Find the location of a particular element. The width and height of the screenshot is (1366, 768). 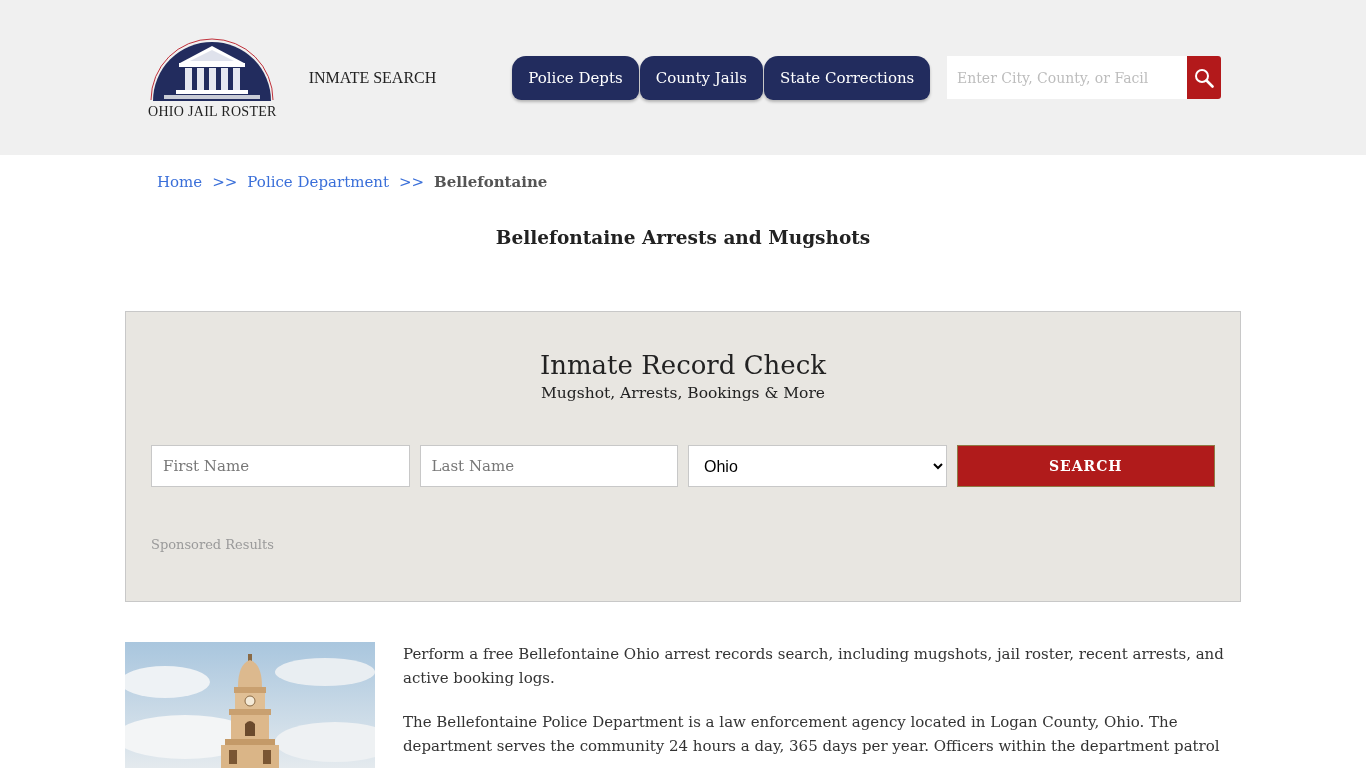

panel-title: Inmate Record Check is located at coordinates (683, 365).